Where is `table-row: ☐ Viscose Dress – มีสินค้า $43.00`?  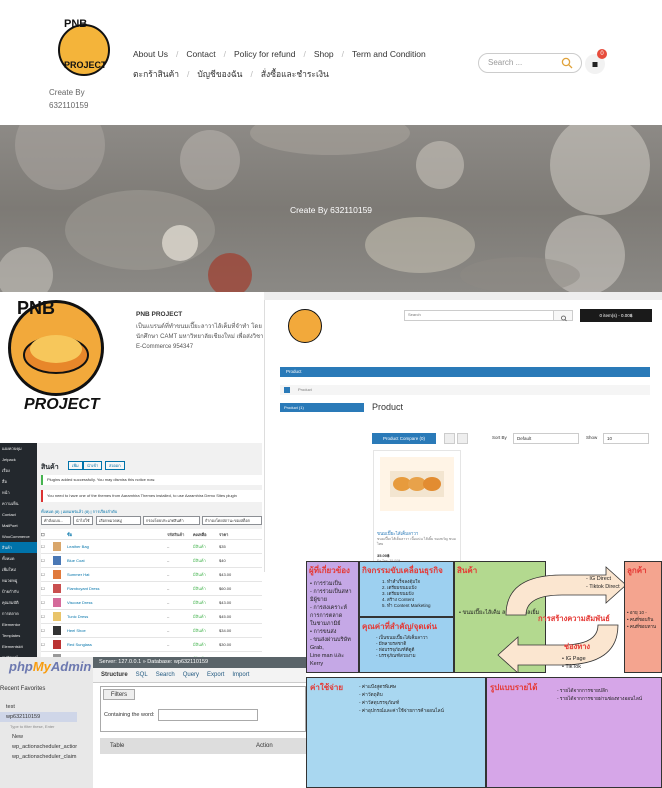
table-row: ☐ Viscose Dress – มีสินค้า $43.00 is located at coordinates (151, 603).